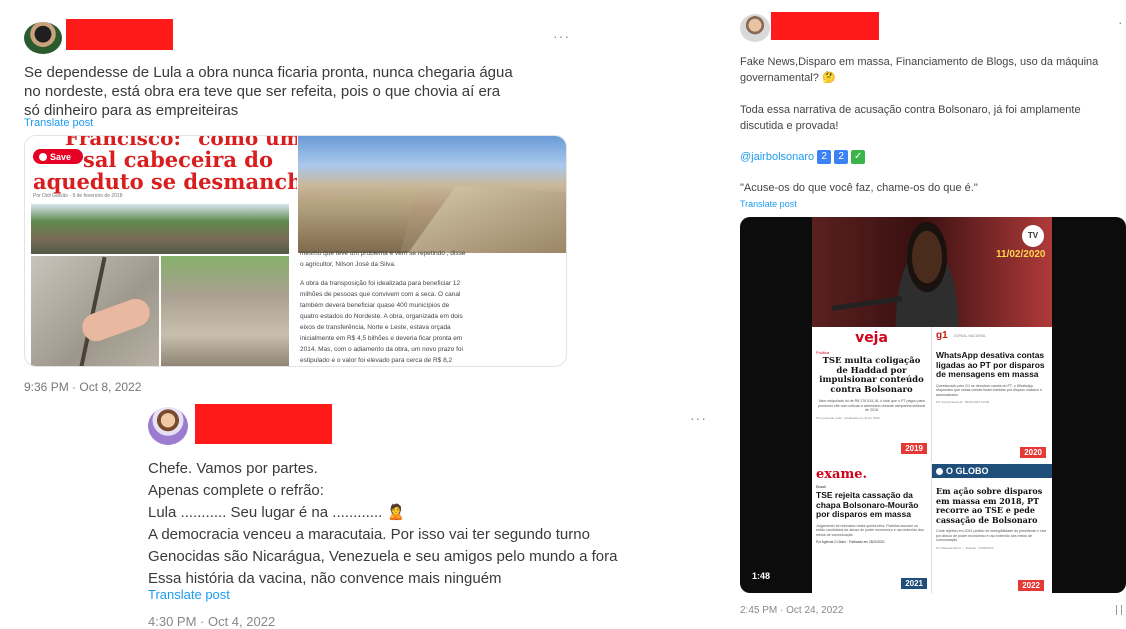  Describe the element at coordinates (942, 335) in the screenshot. I see `brand-g1: g1` at that location.